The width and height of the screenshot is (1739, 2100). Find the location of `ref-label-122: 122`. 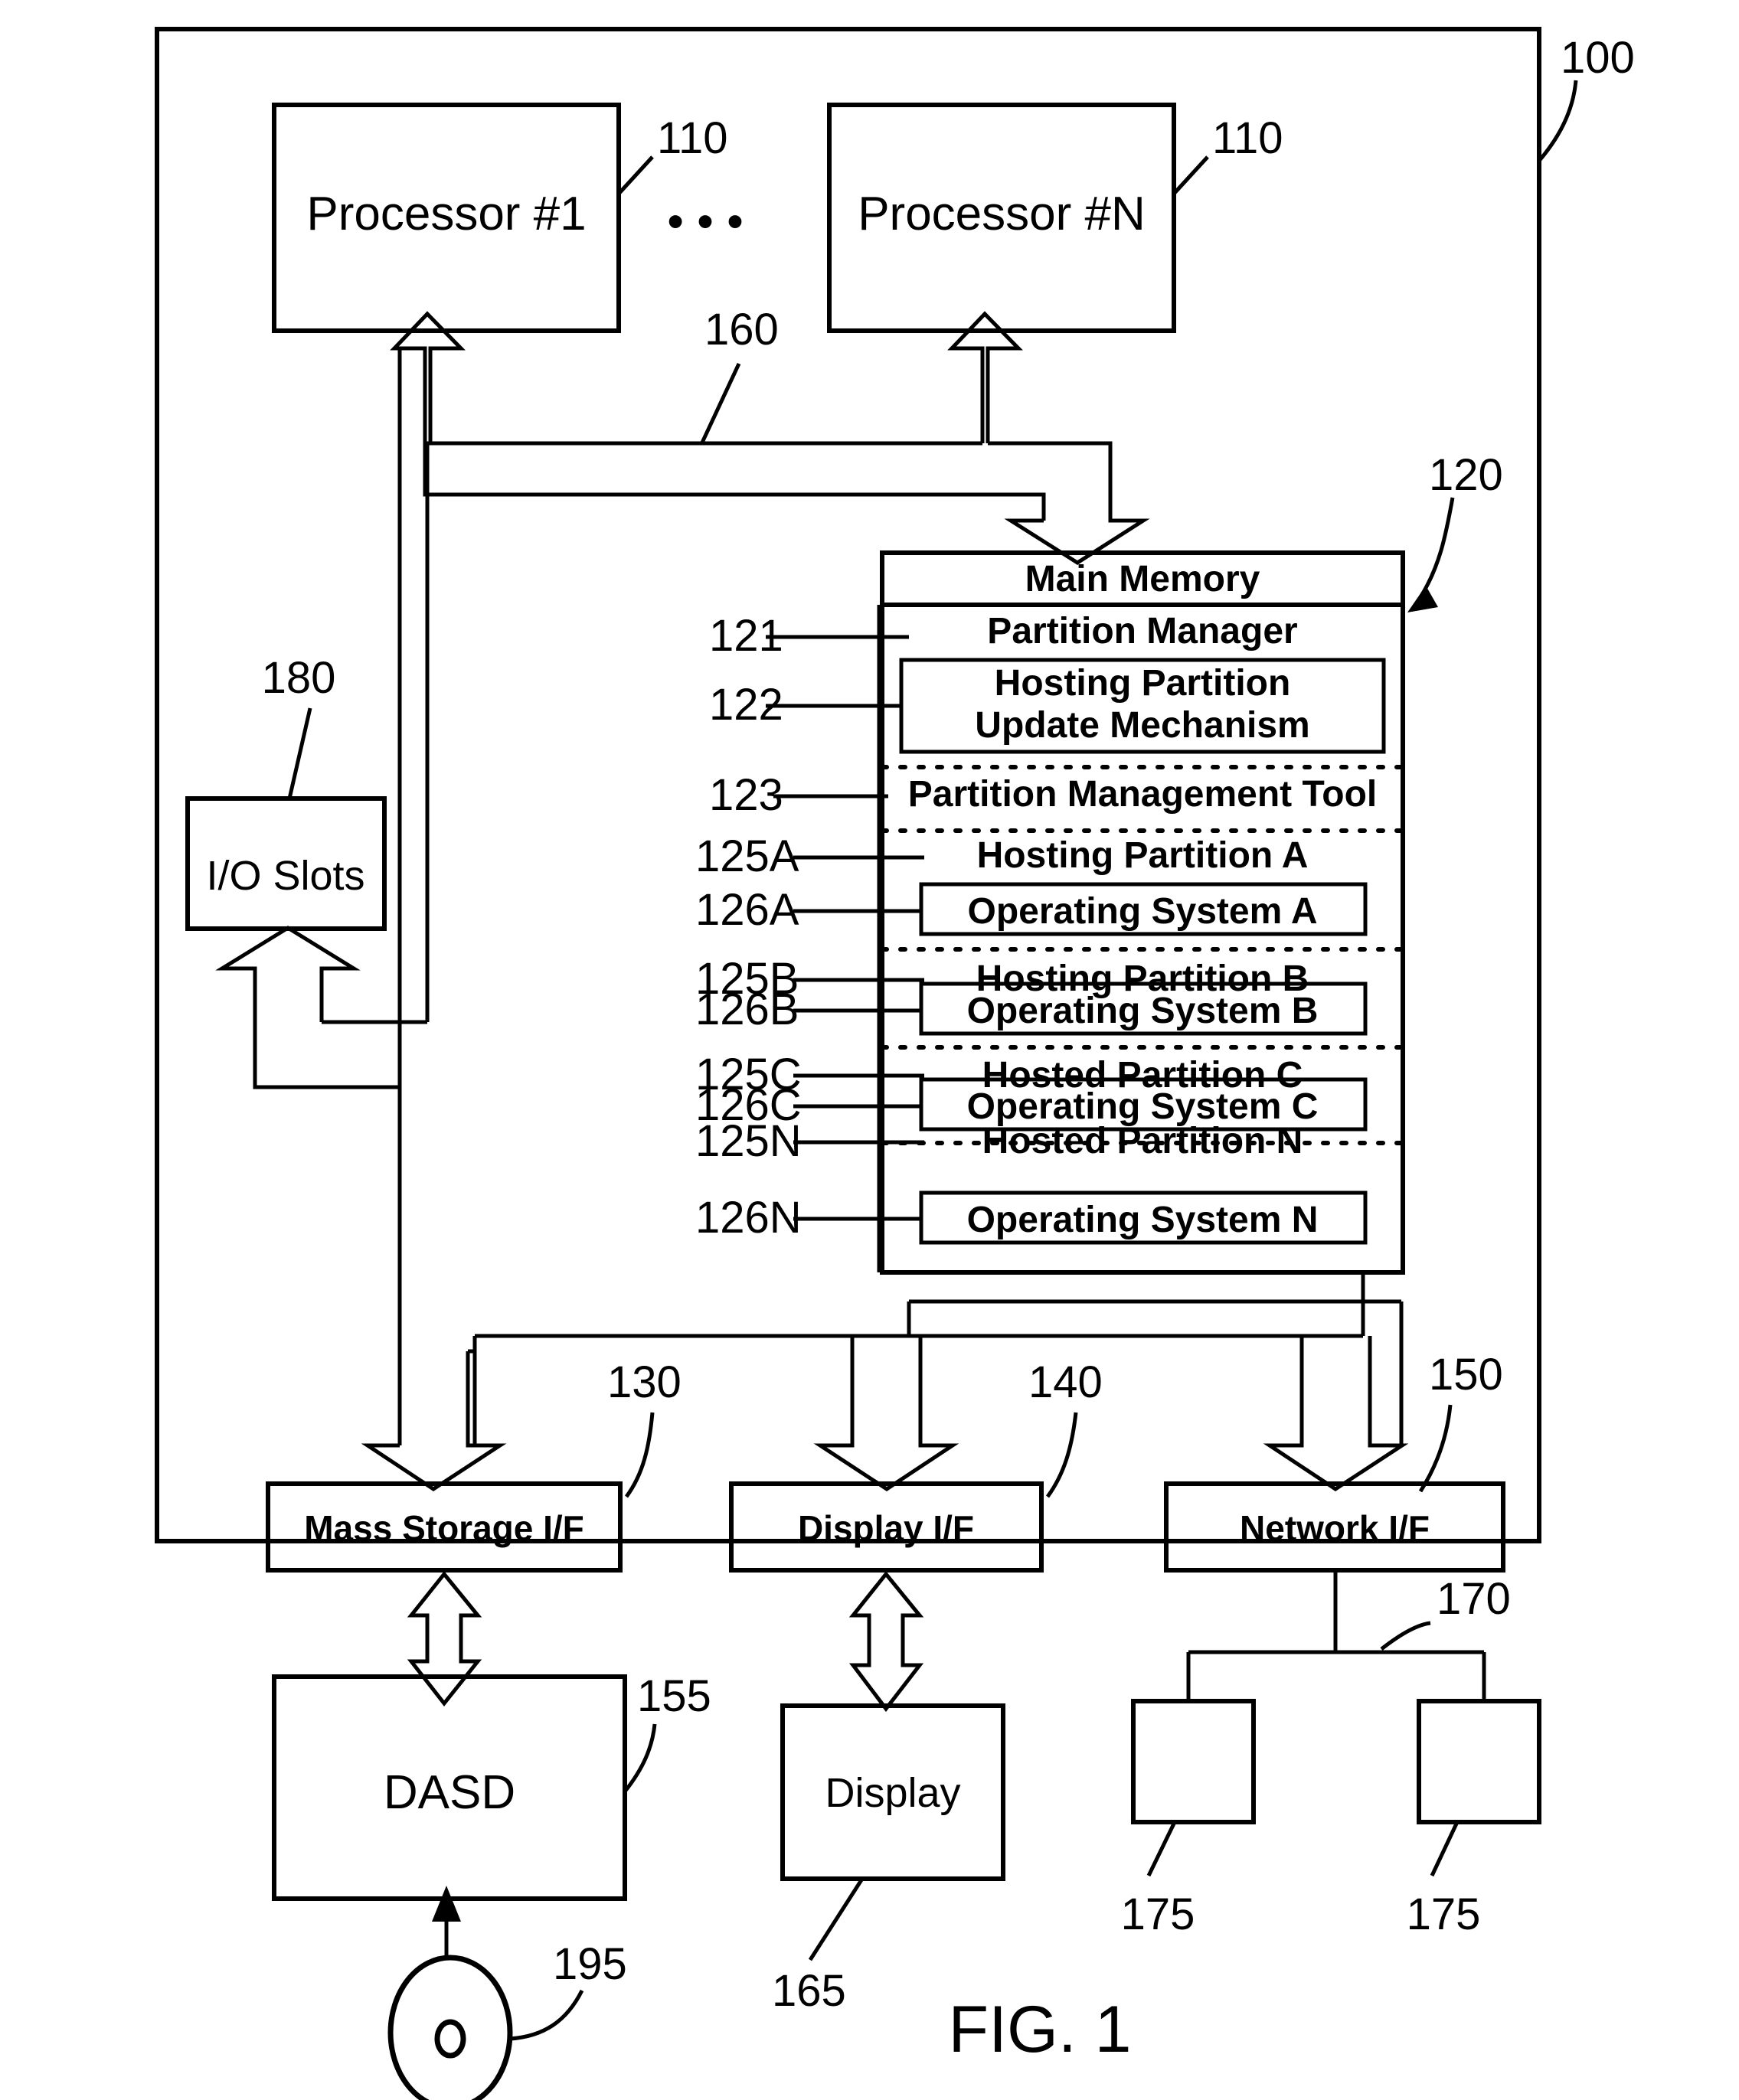

ref-label-122: 122 is located at coordinates (746, 705).